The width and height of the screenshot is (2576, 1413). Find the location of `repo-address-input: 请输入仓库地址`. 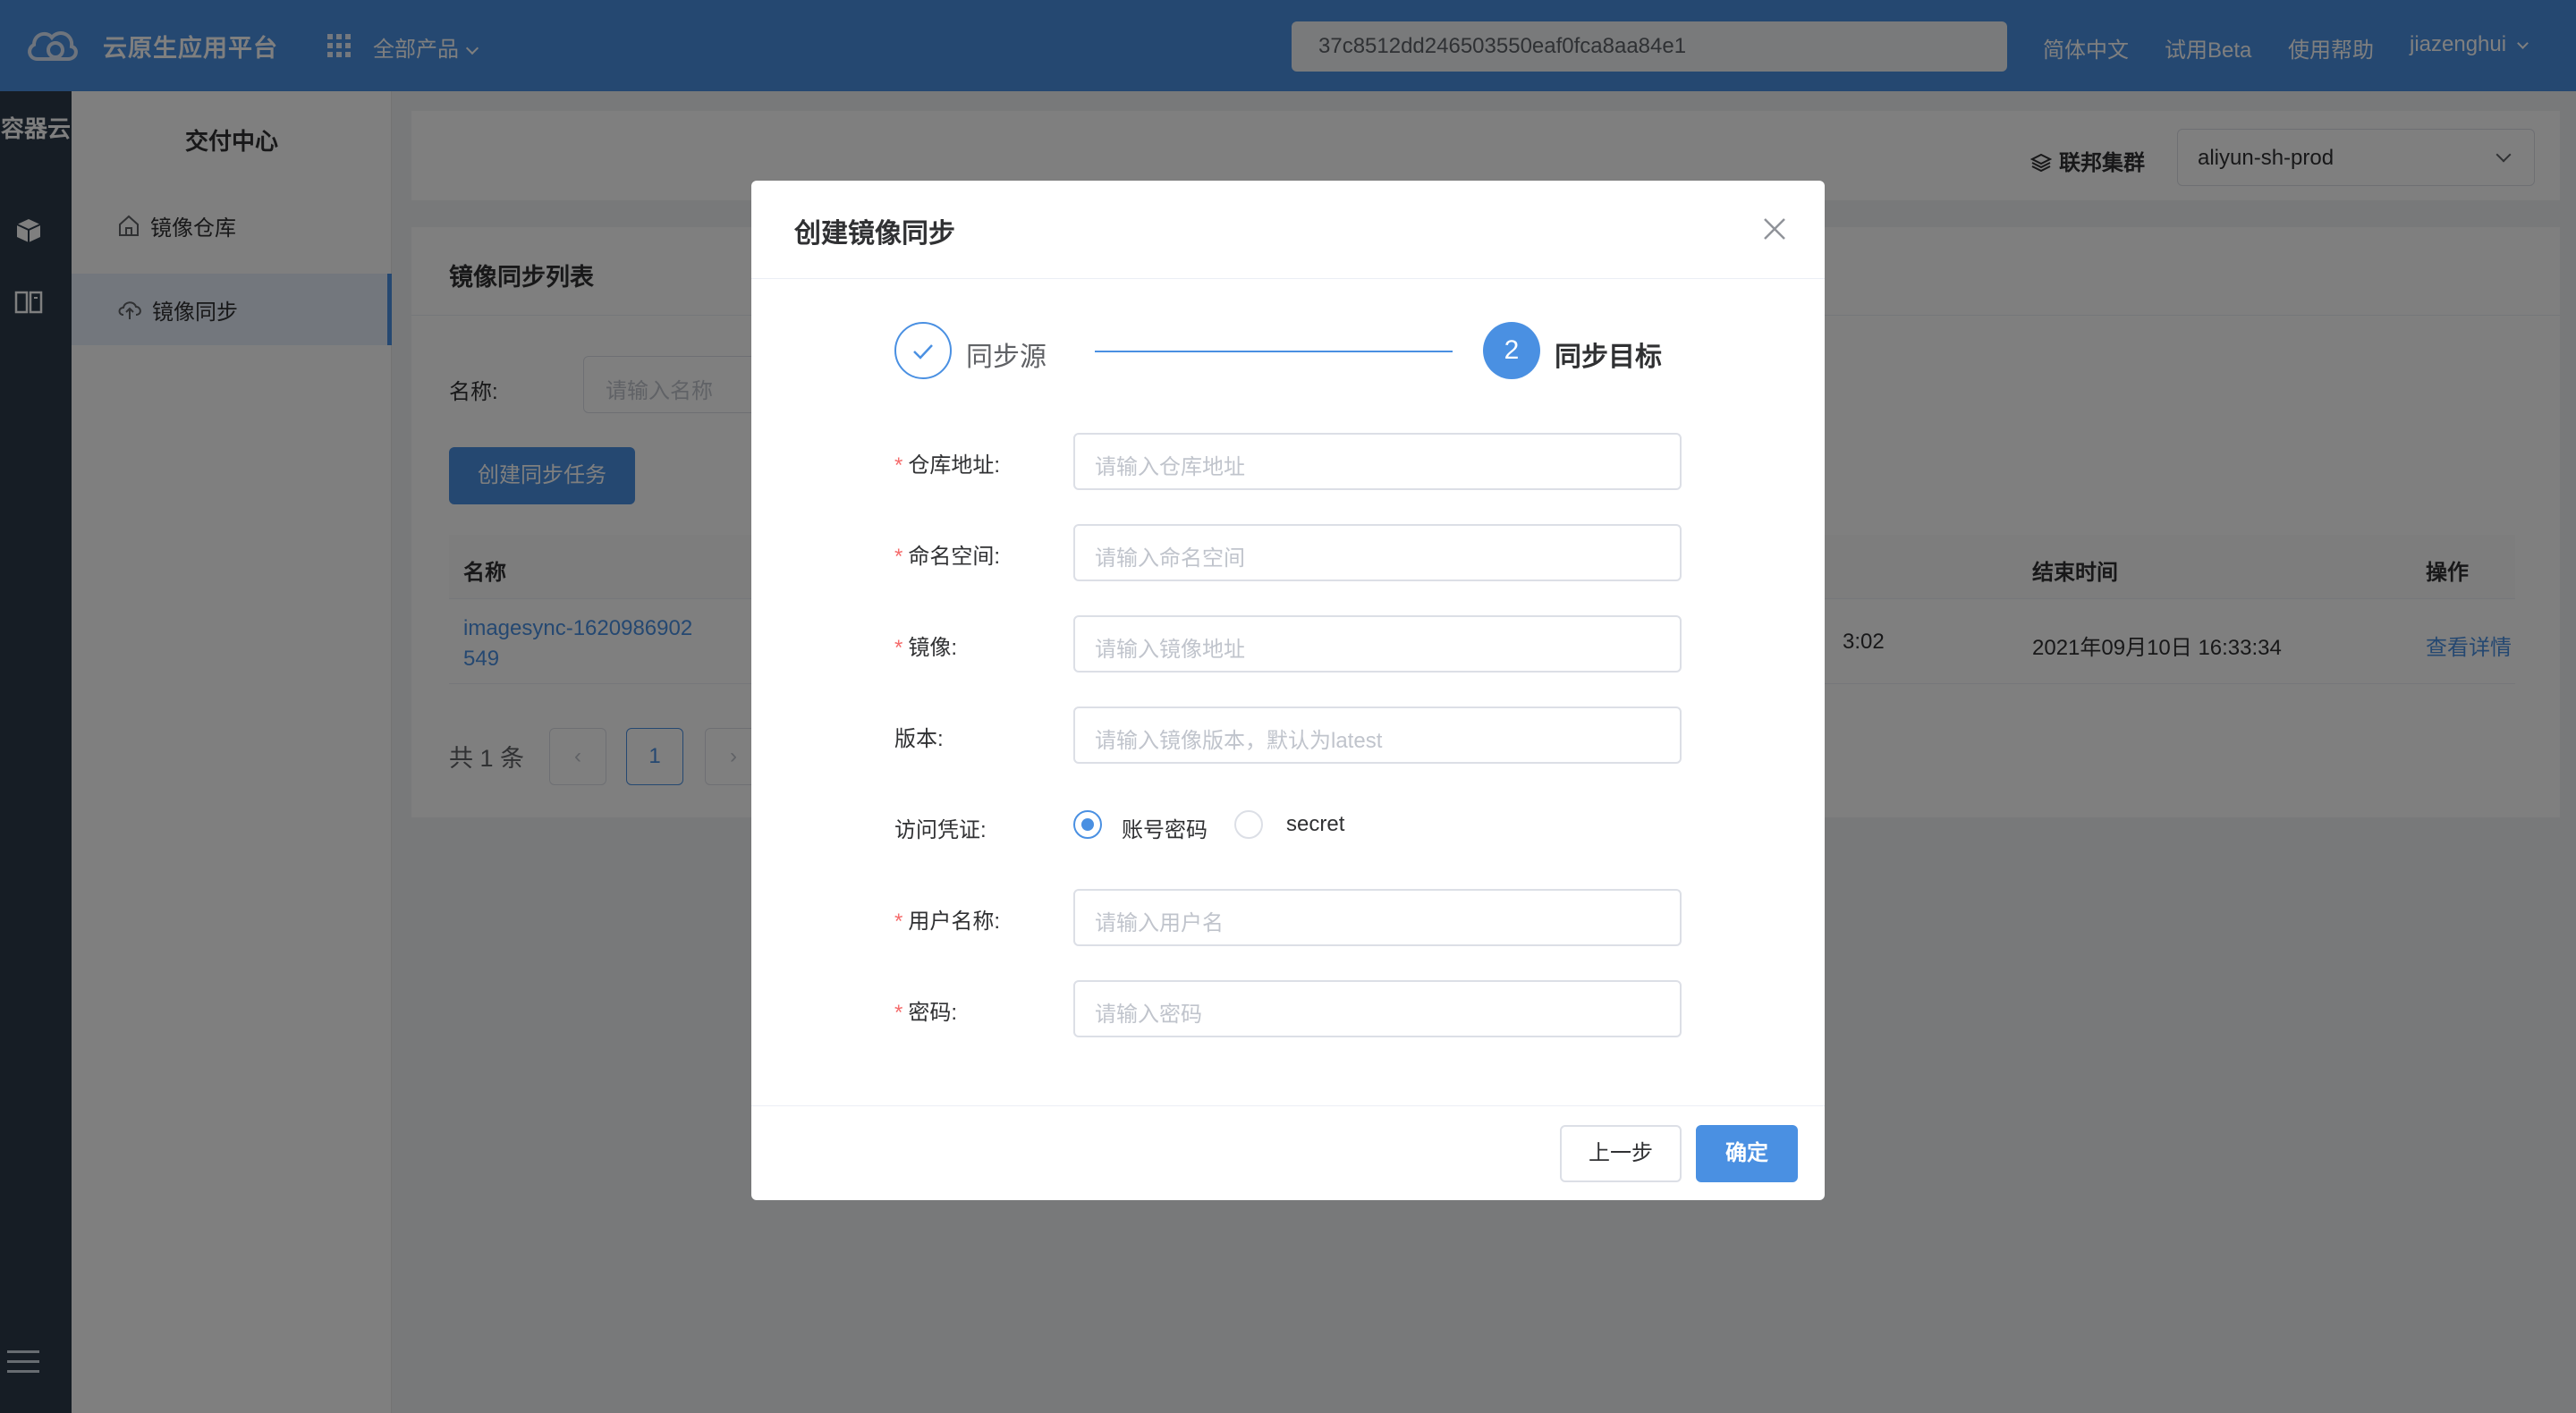

repo-address-input: 请输入仓库地址 is located at coordinates (1377, 461).